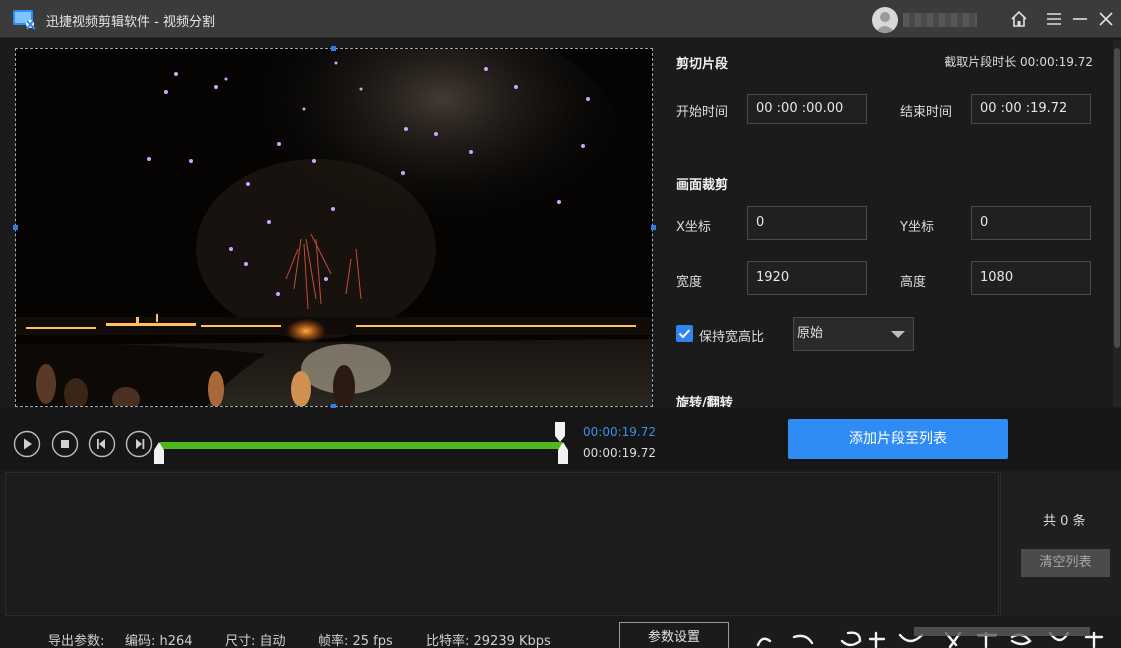 This screenshot has width=1121, height=648. Describe the element at coordinates (15, 227) in the screenshot. I see `crop-handle-left` at that location.